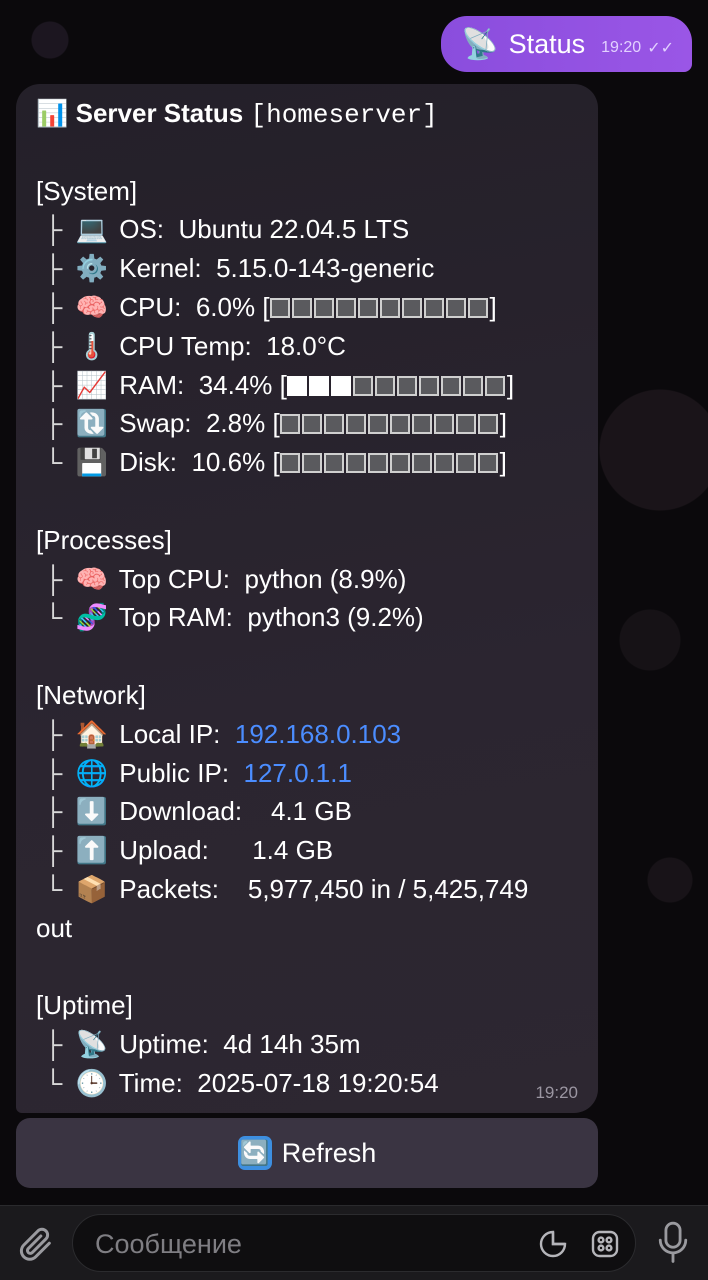 The width and height of the screenshot is (708, 1280). I want to click on row-ram: ├ 📈 RAM: 34.4% [], so click(307, 385).